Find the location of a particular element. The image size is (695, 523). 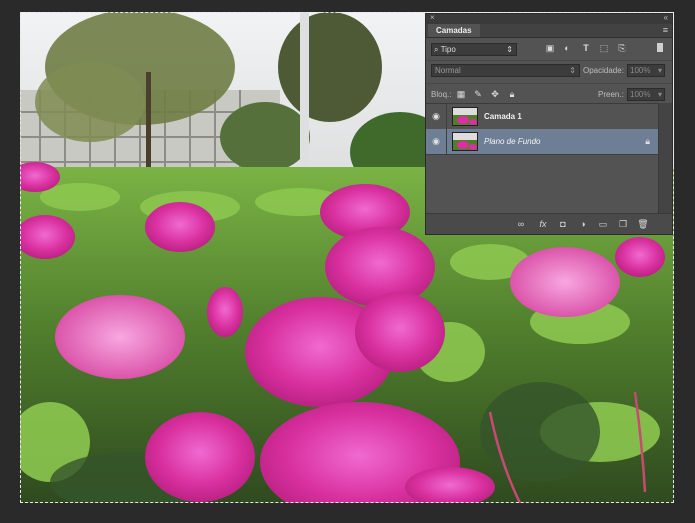

layer-name: Camada 1 is located at coordinates (503, 116).